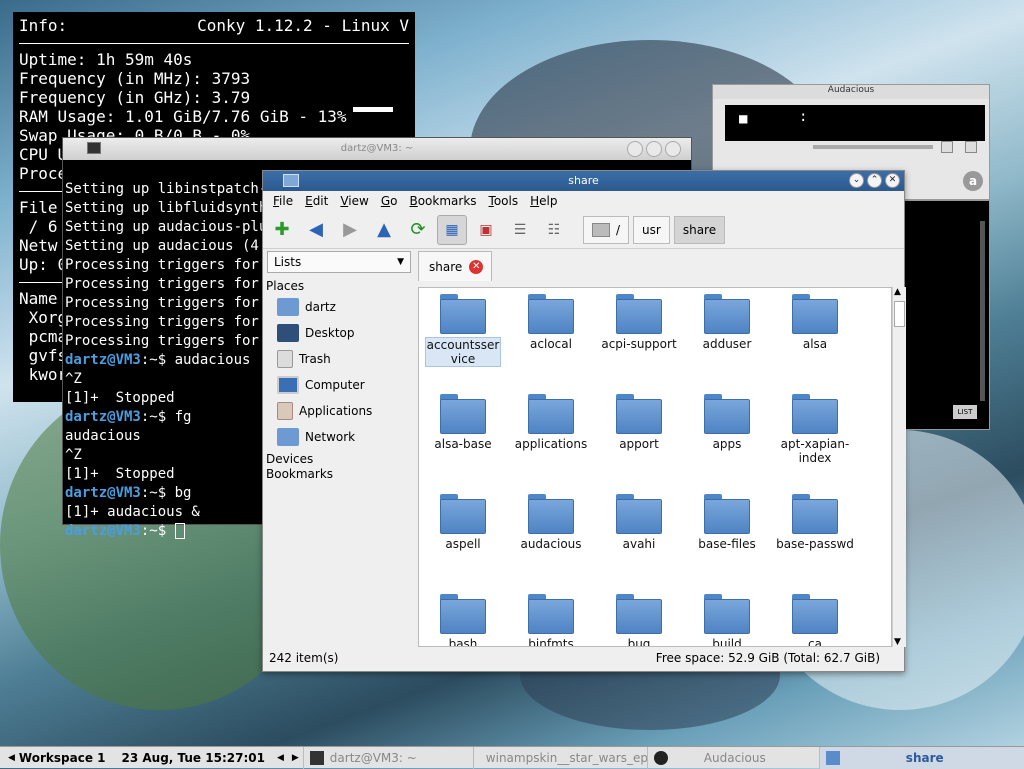 The width and height of the screenshot is (1024, 769). What do you see at coordinates (946, 315) in the screenshot?
I see `audacious-playlist: LIST` at bounding box center [946, 315].